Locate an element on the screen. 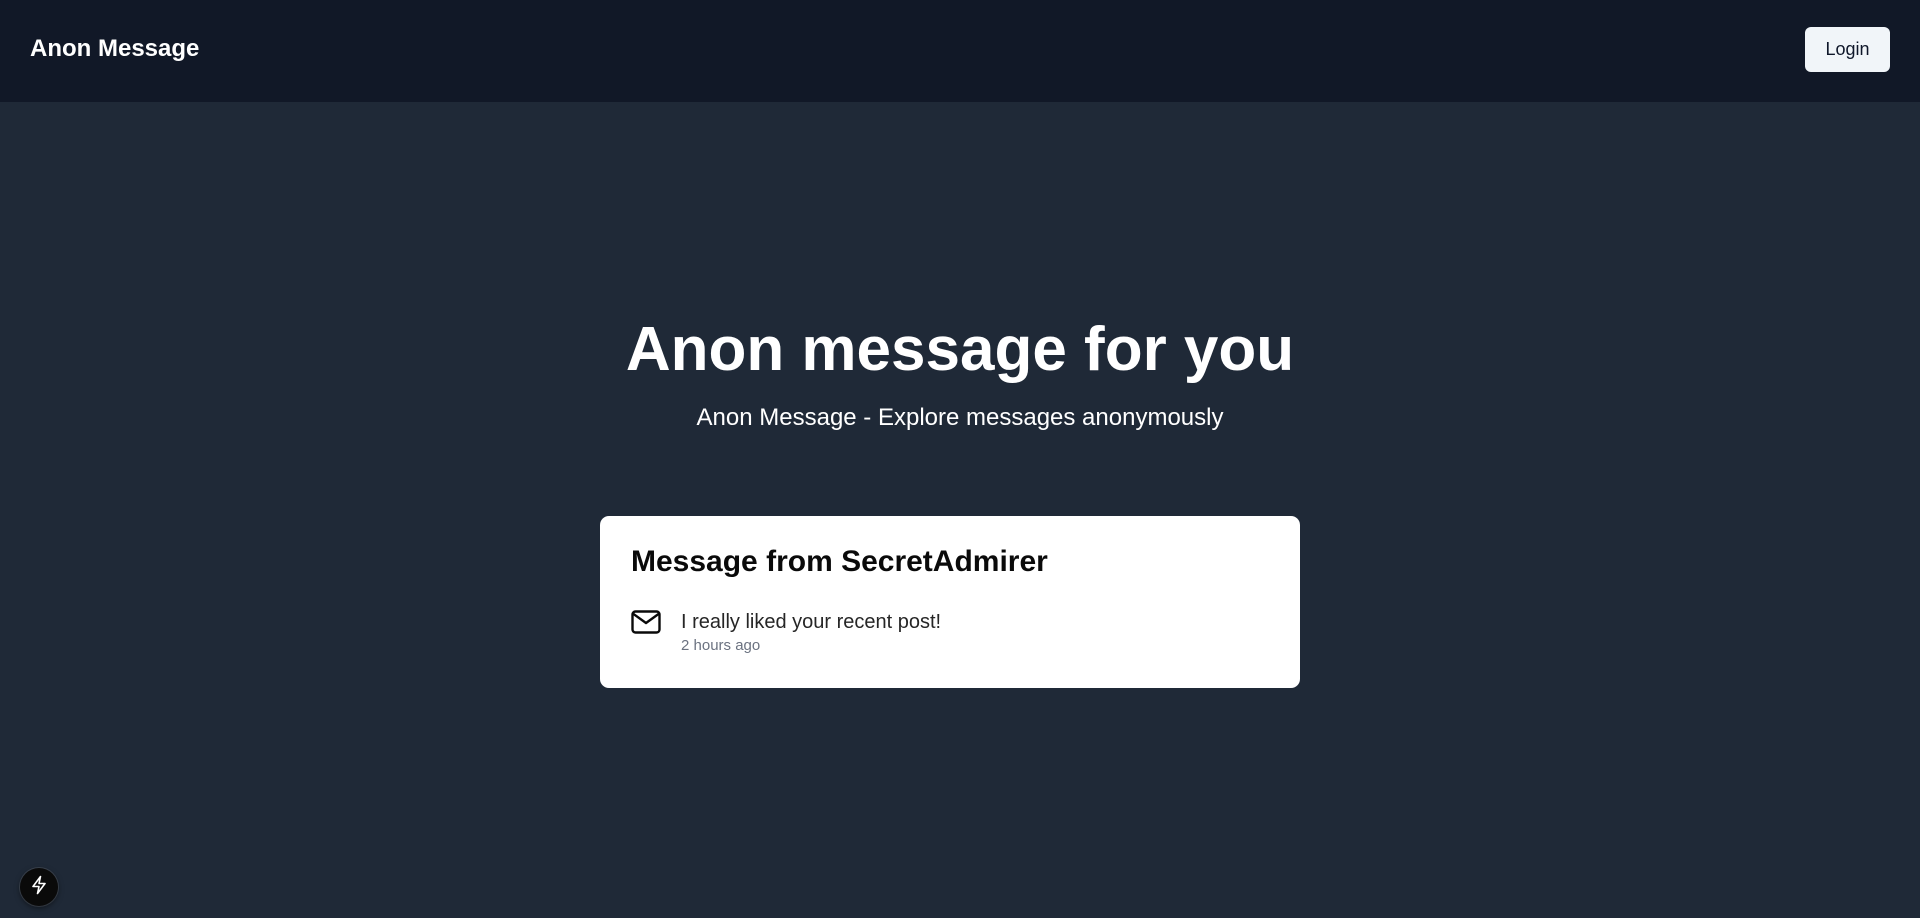 Image resolution: width=1920 pixels, height=918 pixels. message-timestamp: 2 hours ago is located at coordinates (721, 645).